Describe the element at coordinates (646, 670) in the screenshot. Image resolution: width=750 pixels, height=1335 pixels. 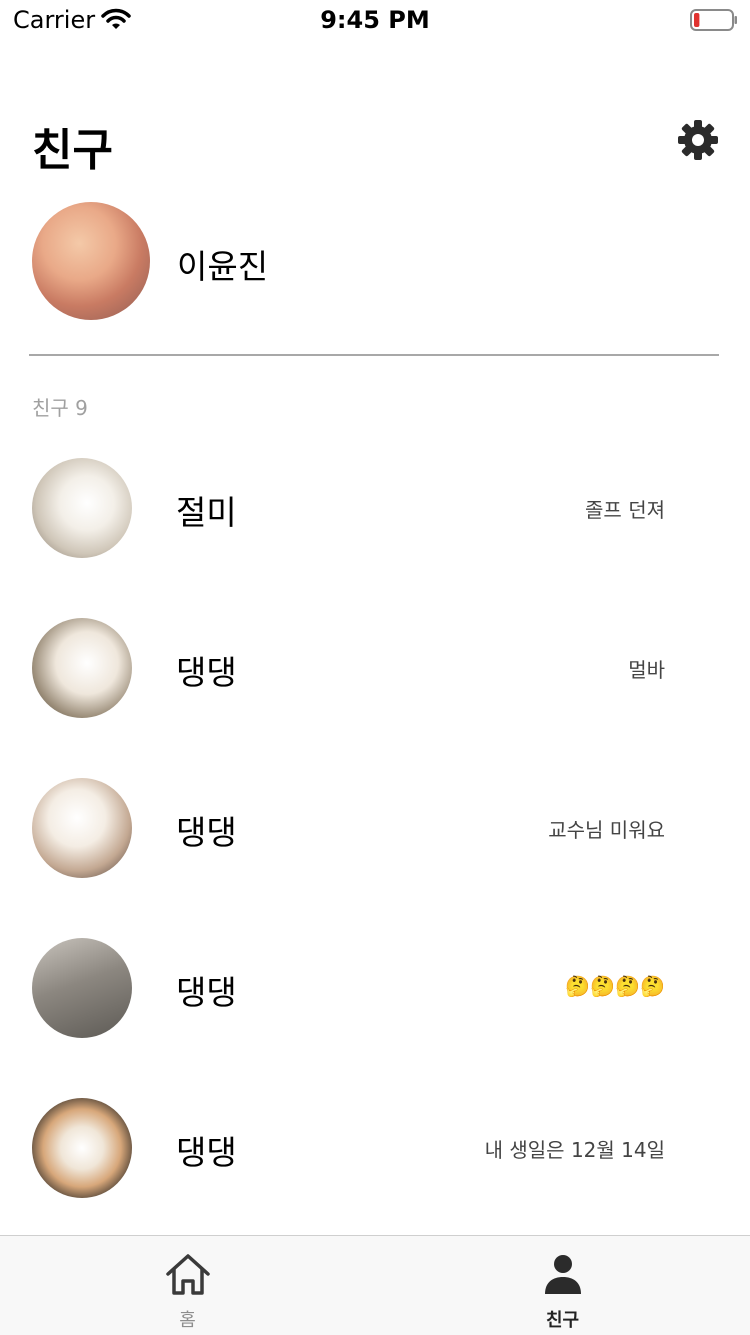
I see `friend-status-message: 멀바` at that location.